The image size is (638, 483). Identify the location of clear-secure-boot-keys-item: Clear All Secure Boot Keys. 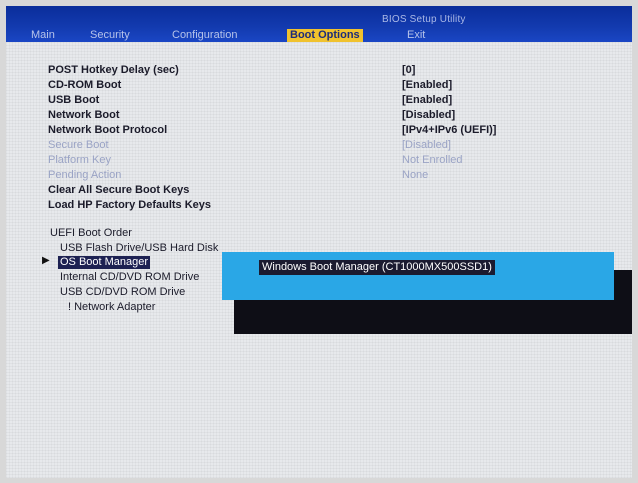
(118, 190).